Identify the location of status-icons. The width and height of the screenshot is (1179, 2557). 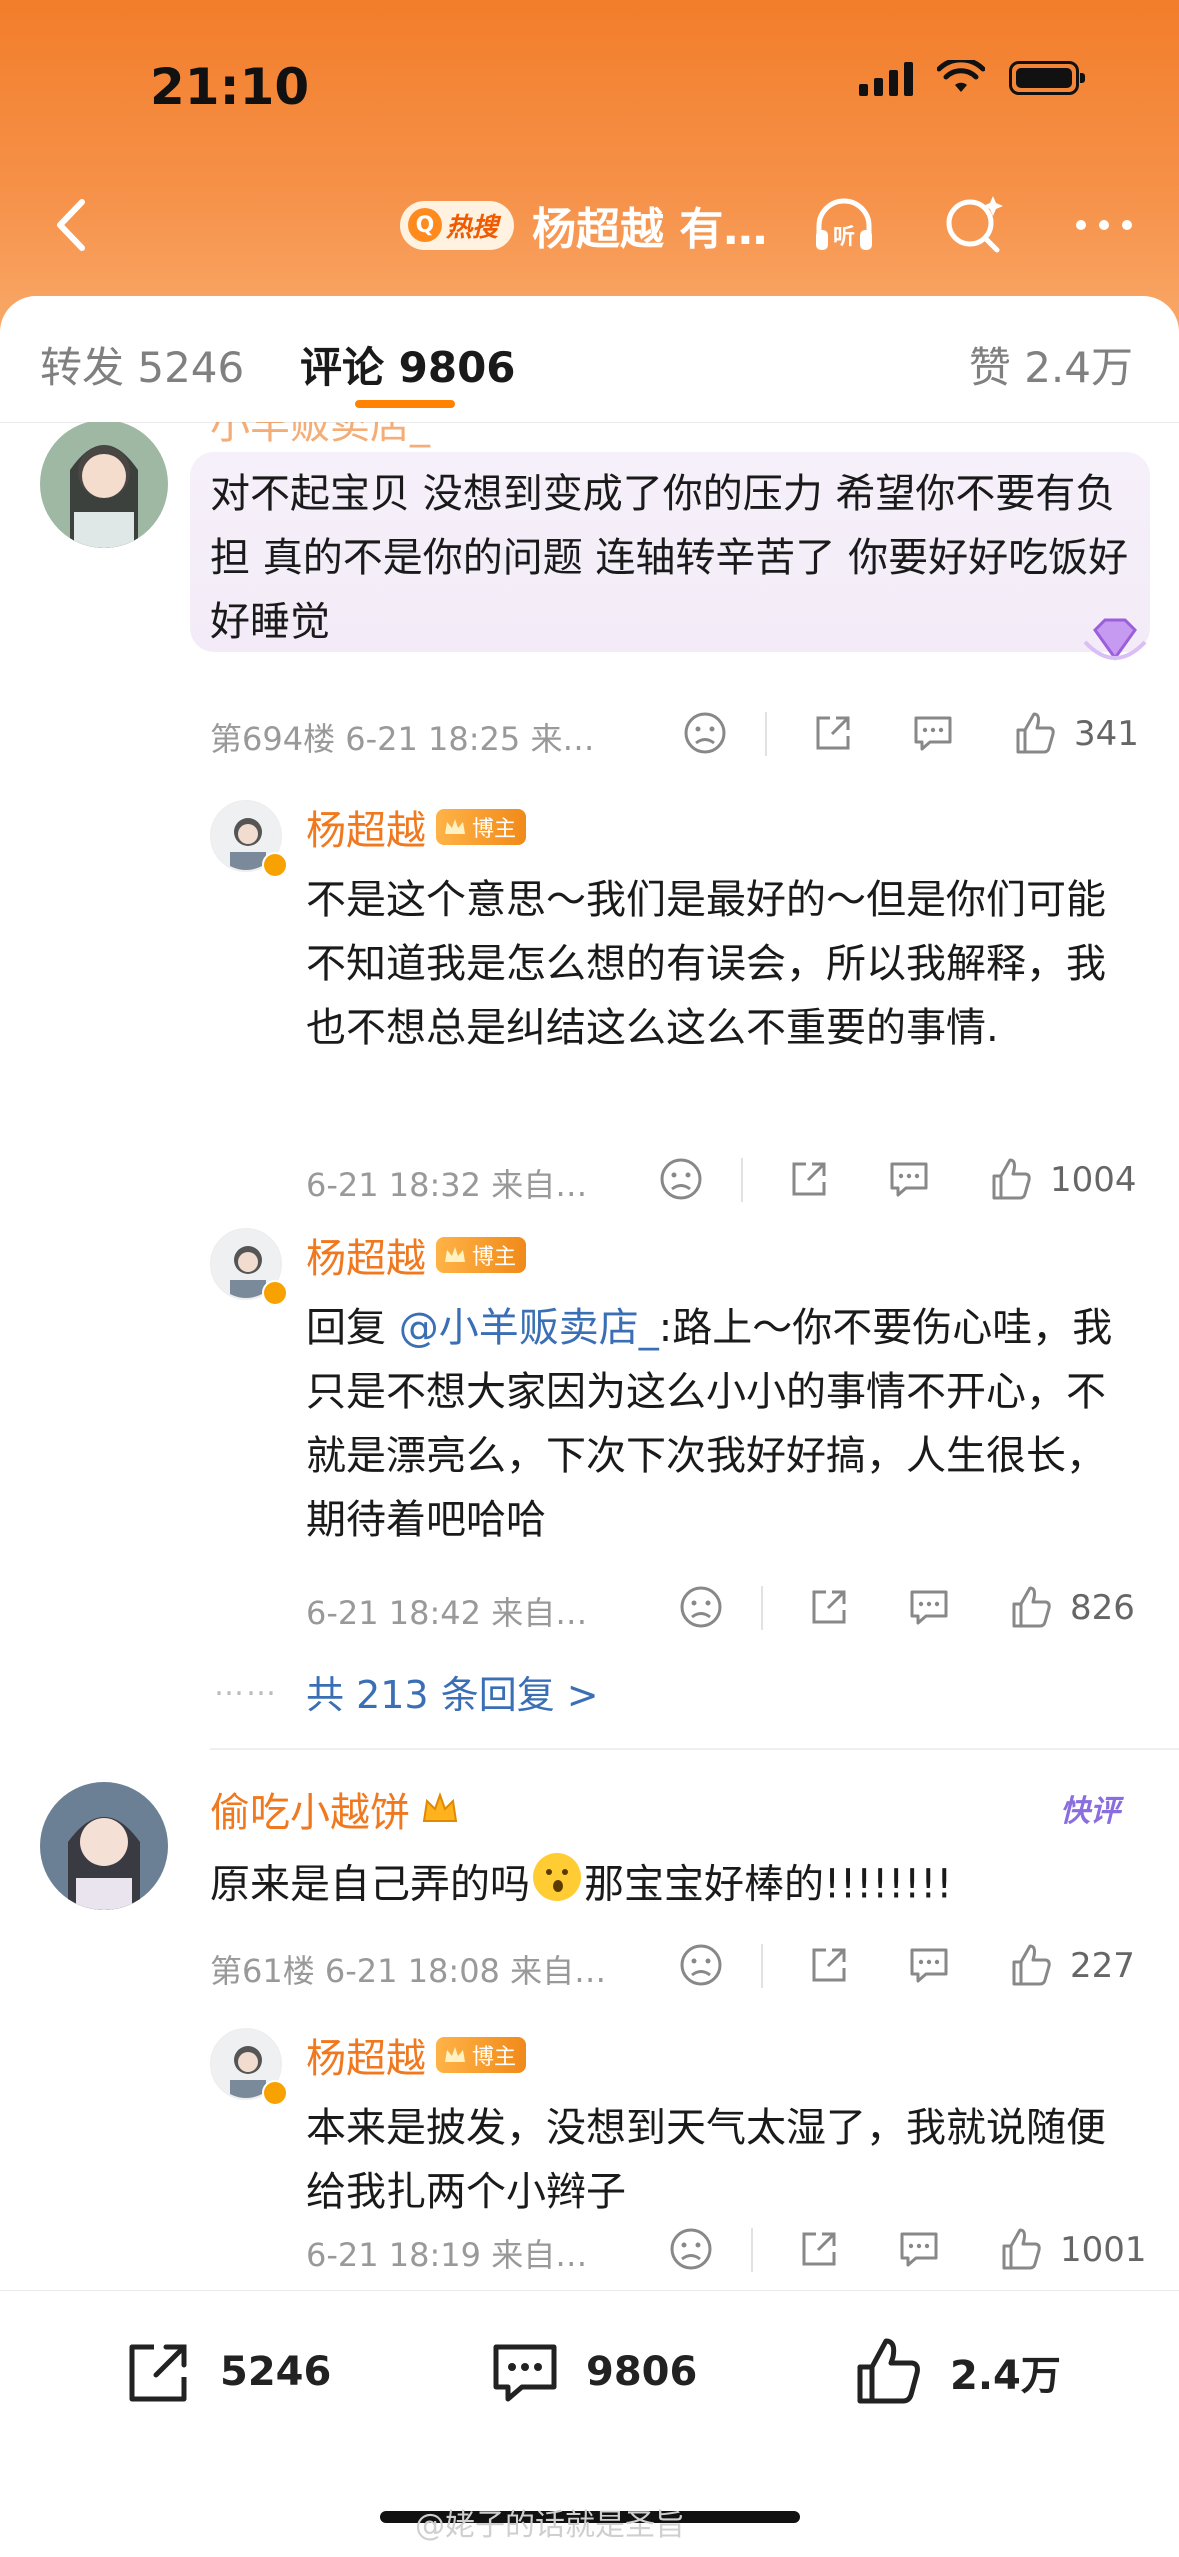
(972, 78).